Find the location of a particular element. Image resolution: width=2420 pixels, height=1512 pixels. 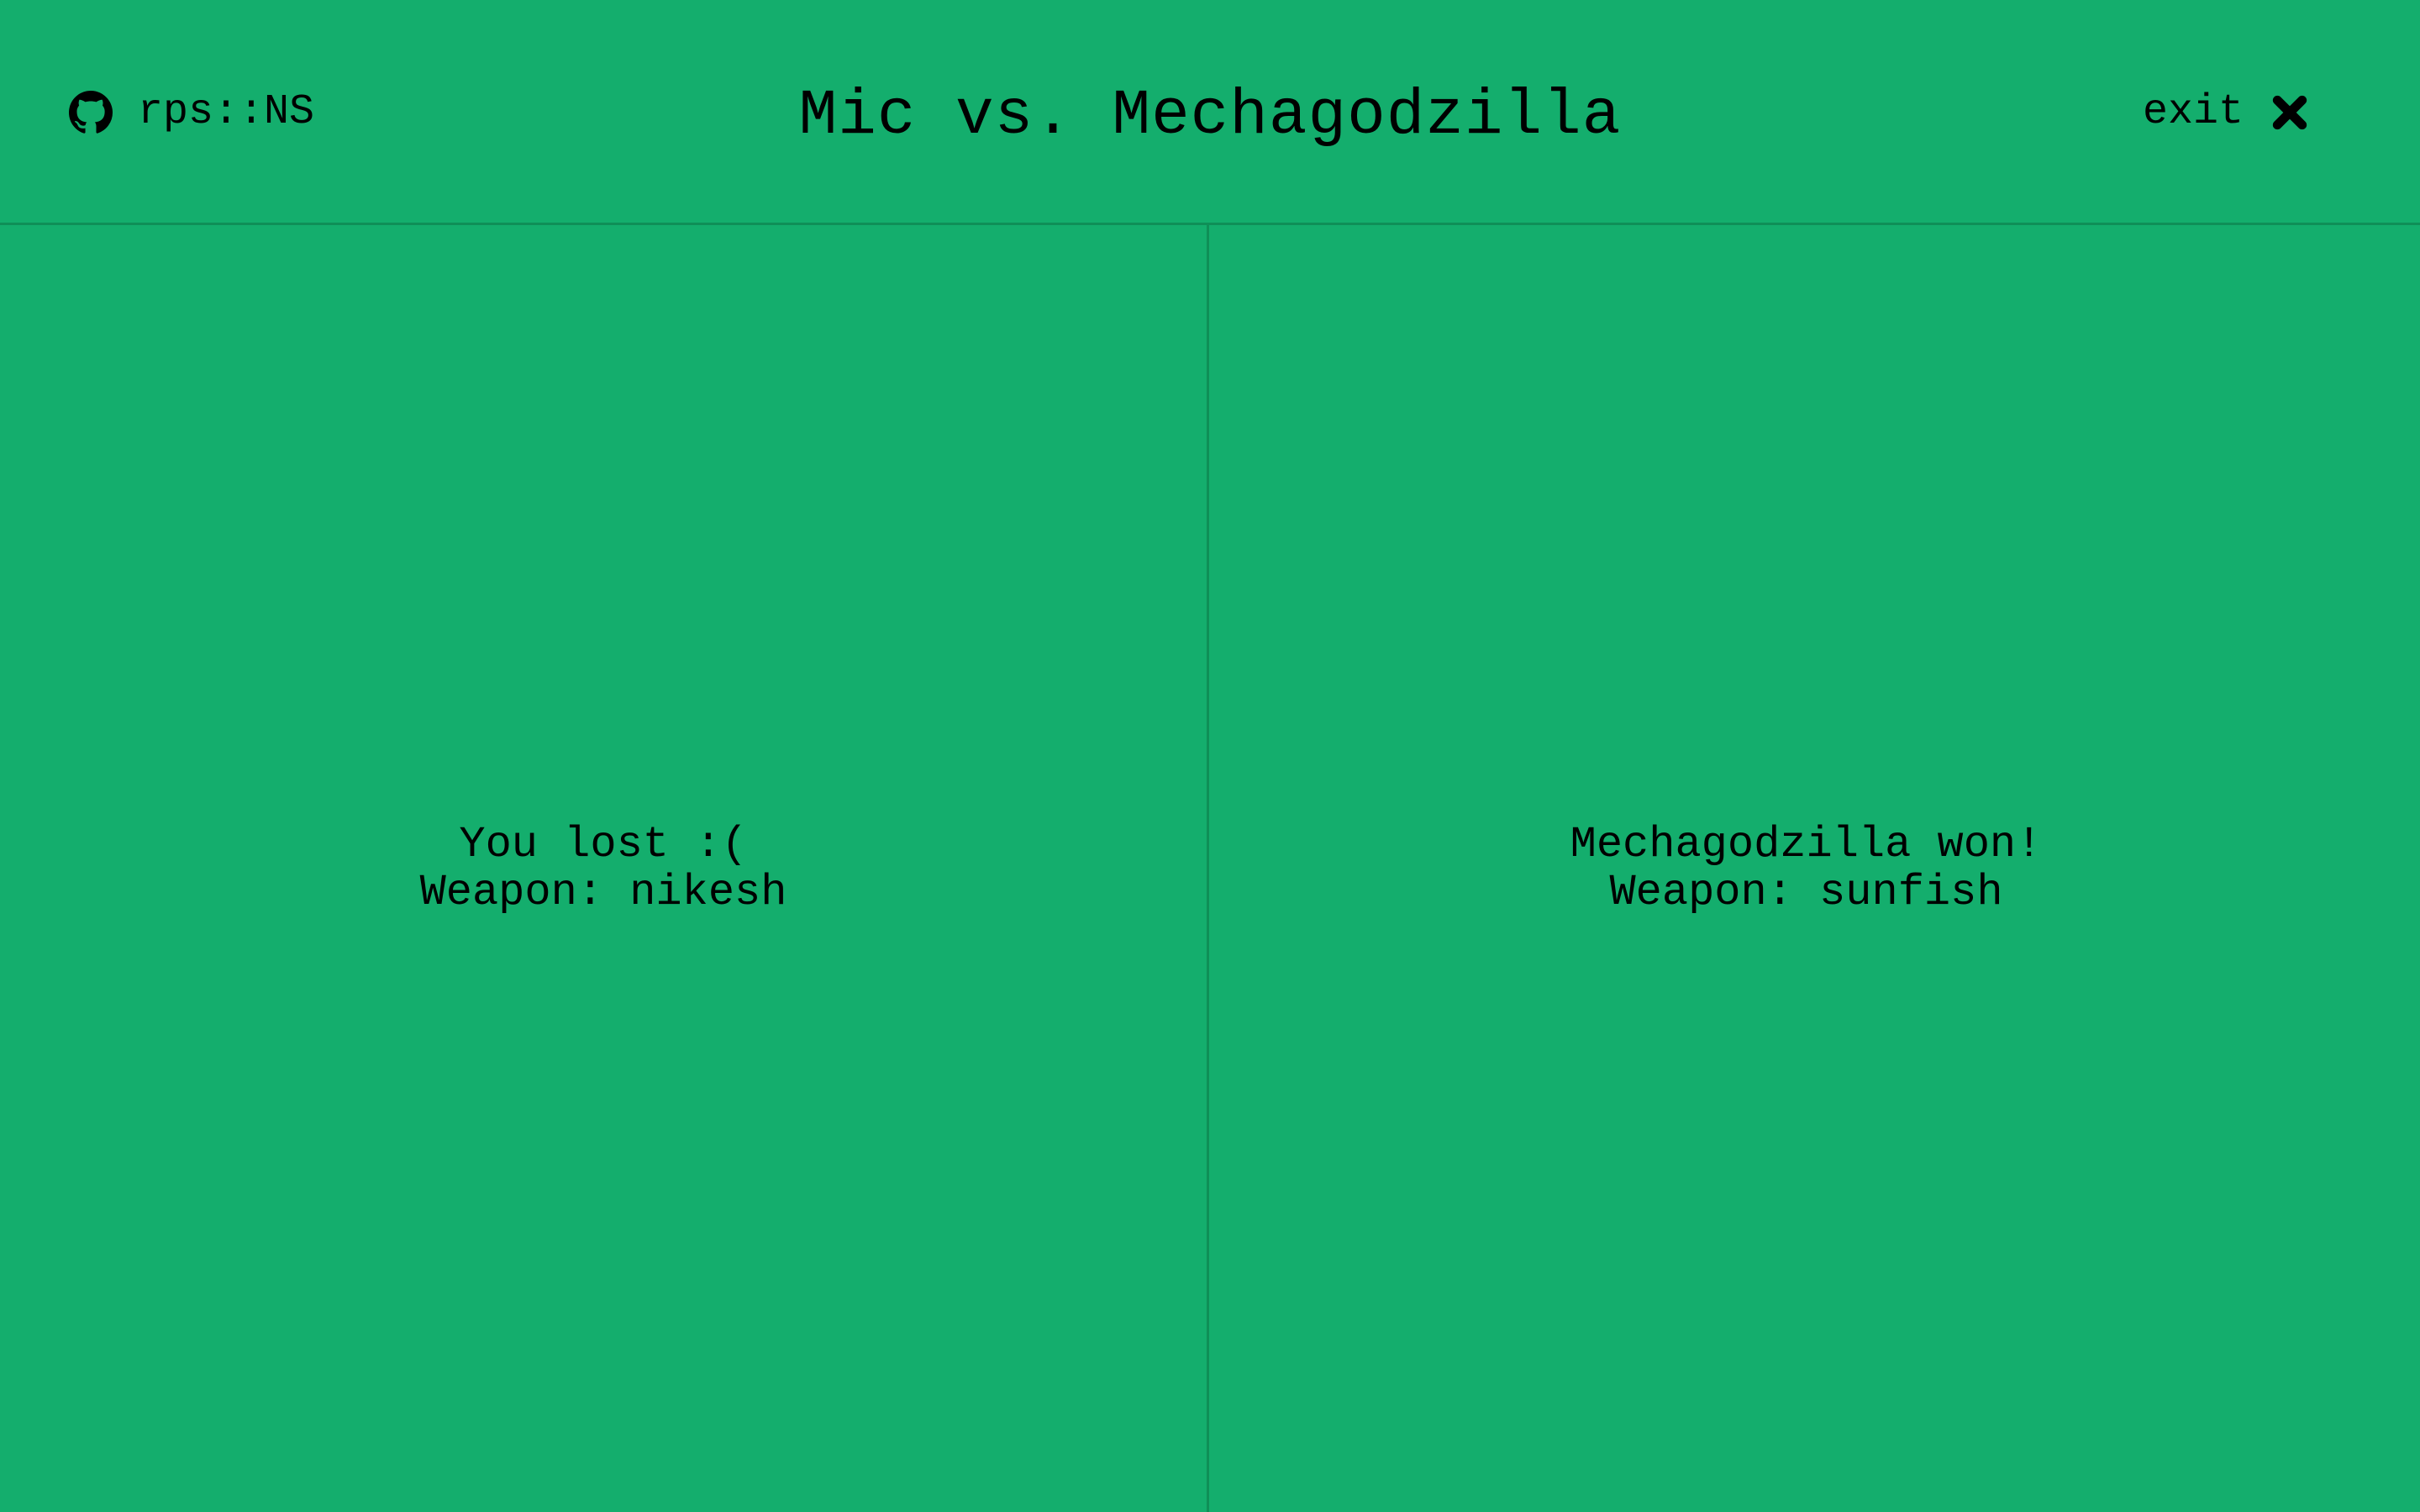

opponent-result: Mechagodzilla won! Weapon: sunfish is located at coordinates (1806, 868).